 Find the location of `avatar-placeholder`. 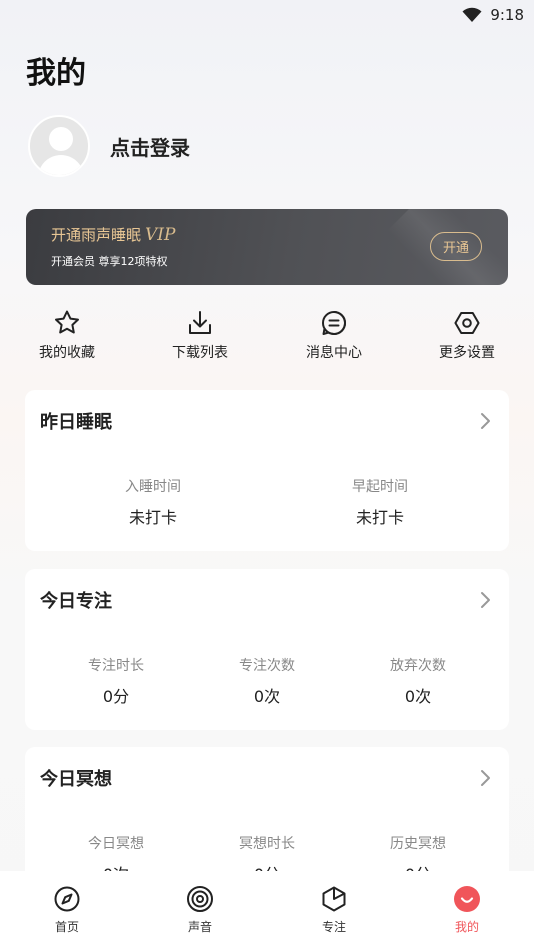

avatar-placeholder is located at coordinates (59, 146).